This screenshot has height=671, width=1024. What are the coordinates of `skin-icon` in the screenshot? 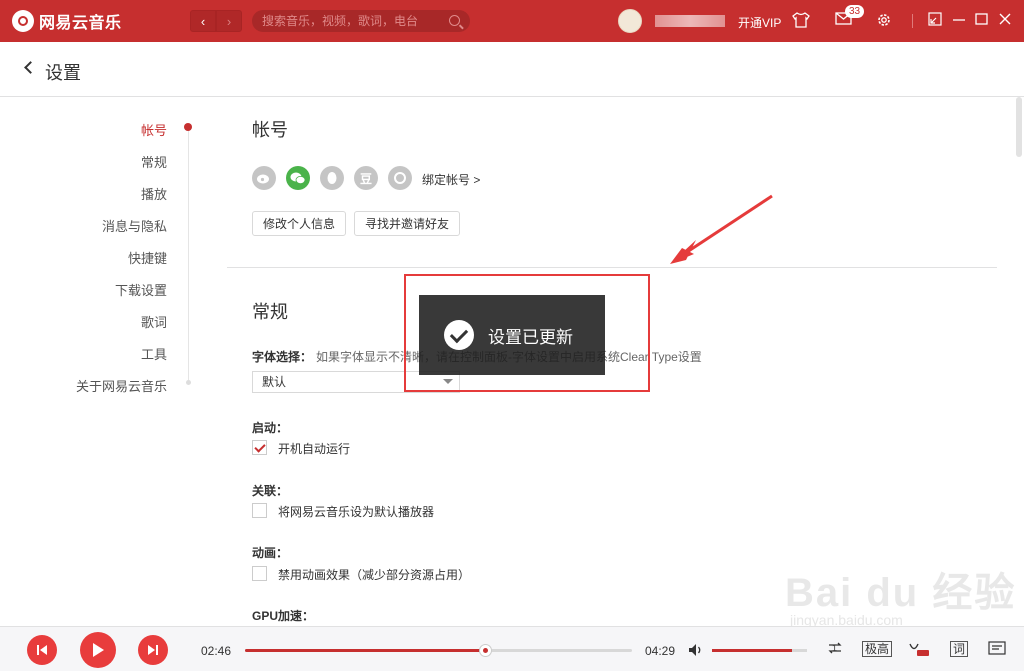 It's located at (801, 22).